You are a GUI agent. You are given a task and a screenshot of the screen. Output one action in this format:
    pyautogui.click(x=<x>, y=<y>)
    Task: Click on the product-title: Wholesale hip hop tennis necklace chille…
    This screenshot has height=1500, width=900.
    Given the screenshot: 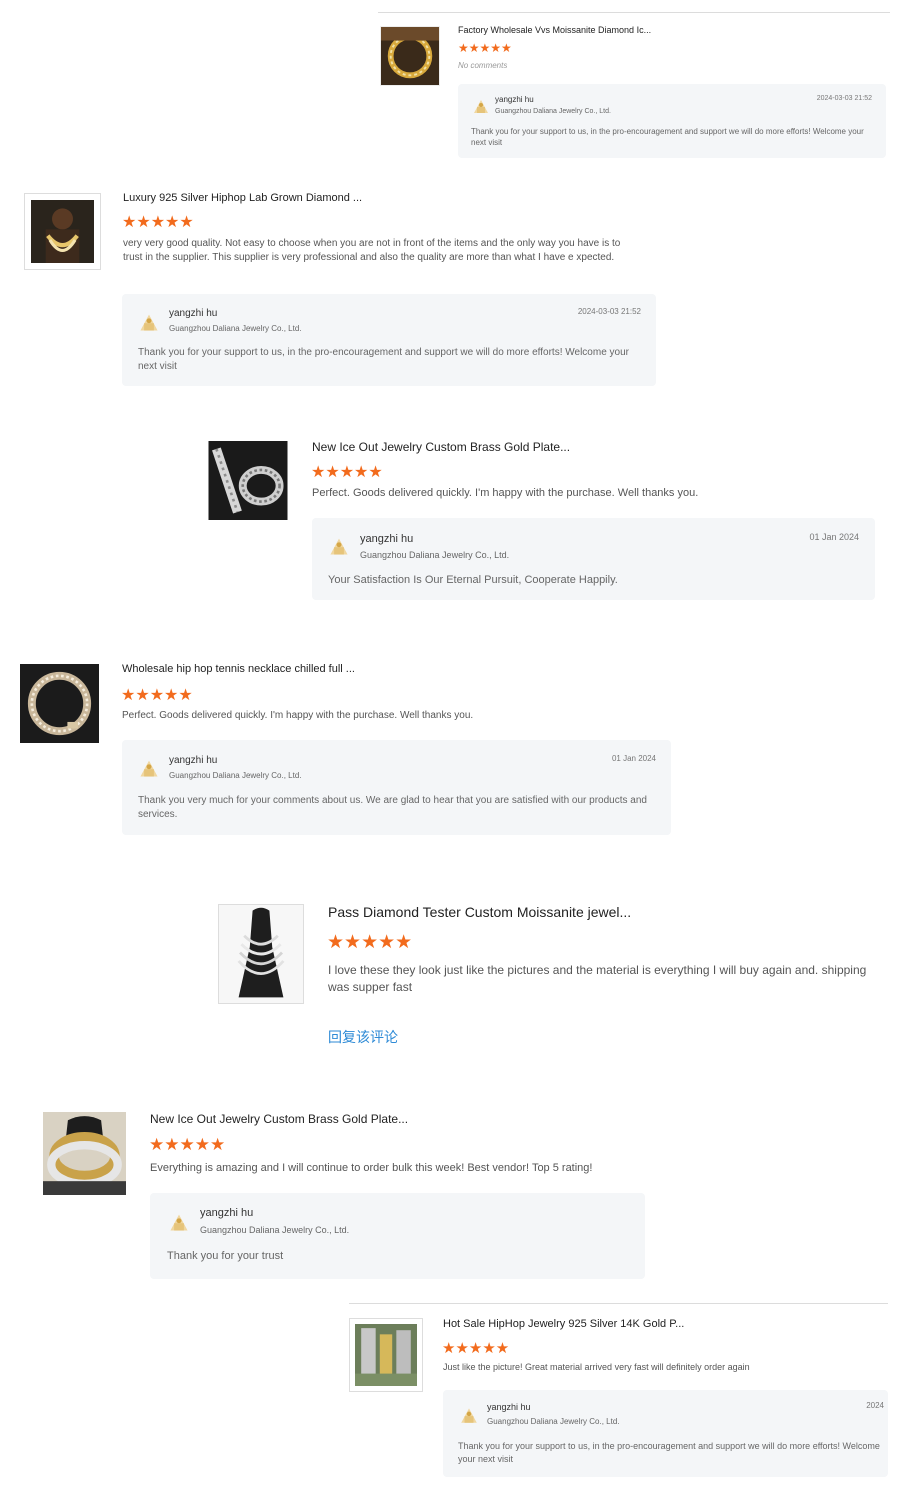 What is the action you would take?
    pyautogui.click(x=238, y=669)
    